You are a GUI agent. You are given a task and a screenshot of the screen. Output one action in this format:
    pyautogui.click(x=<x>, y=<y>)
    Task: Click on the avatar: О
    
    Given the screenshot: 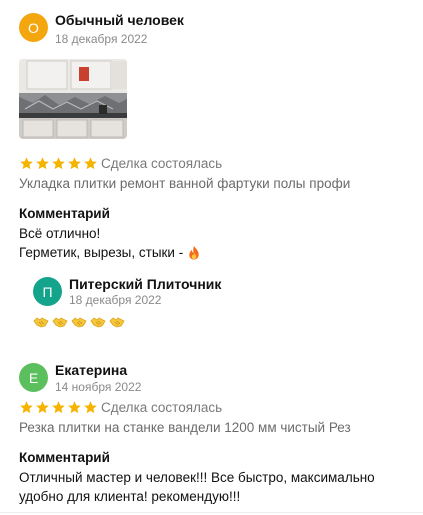 What is the action you would take?
    pyautogui.click(x=33, y=27)
    